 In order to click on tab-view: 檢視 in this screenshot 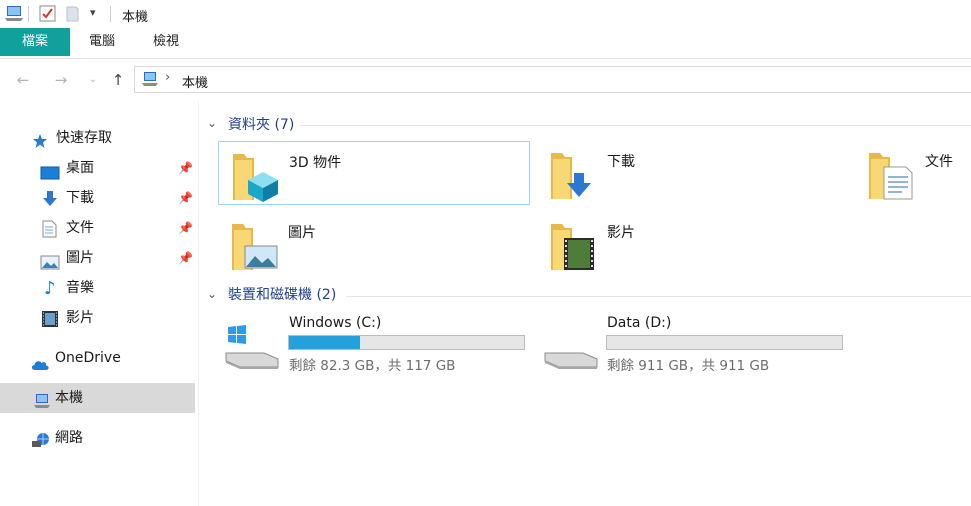, I will do `click(166, 42)`.